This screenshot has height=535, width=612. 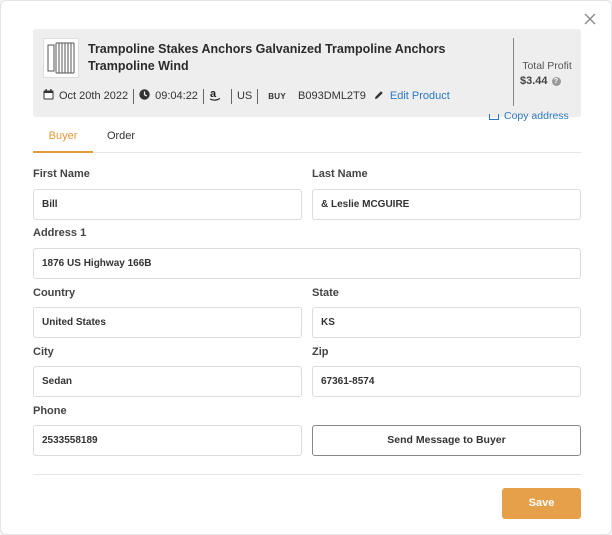 I want to click on edit-product-link: Edit Product, so click(x=420, y=96).